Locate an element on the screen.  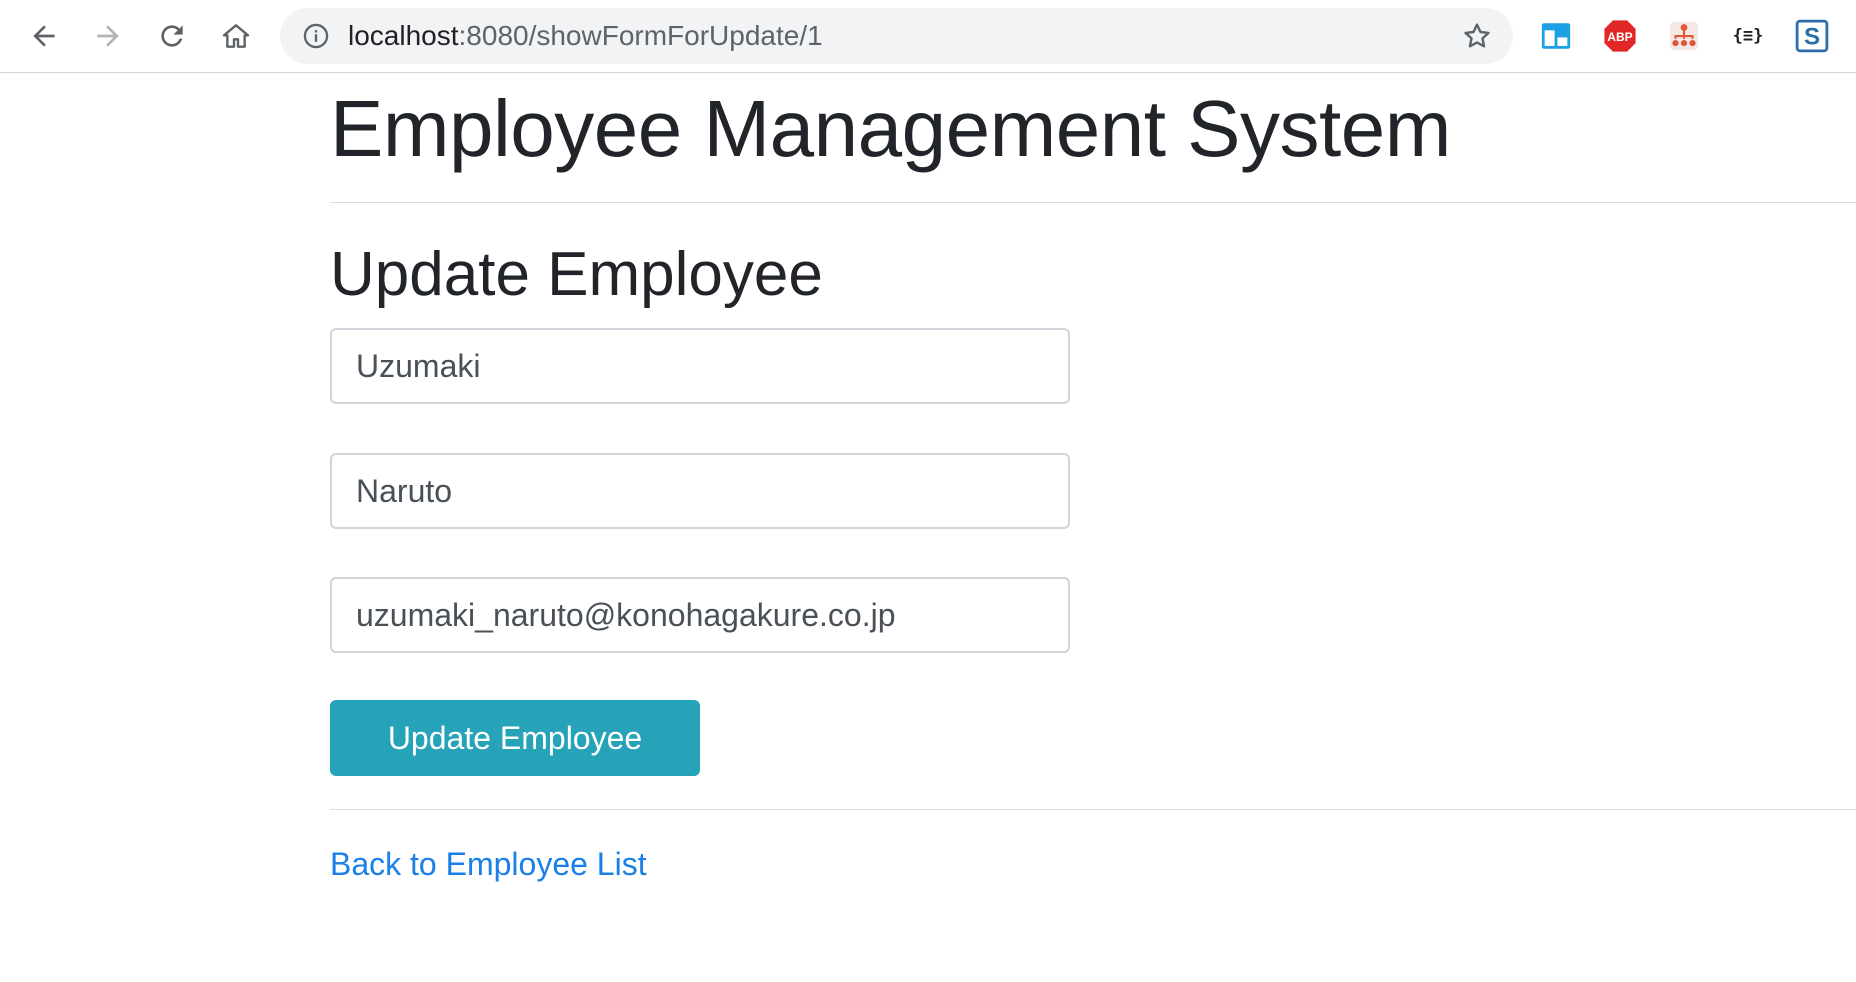
reload-icon is located at coordinates (172, 36).